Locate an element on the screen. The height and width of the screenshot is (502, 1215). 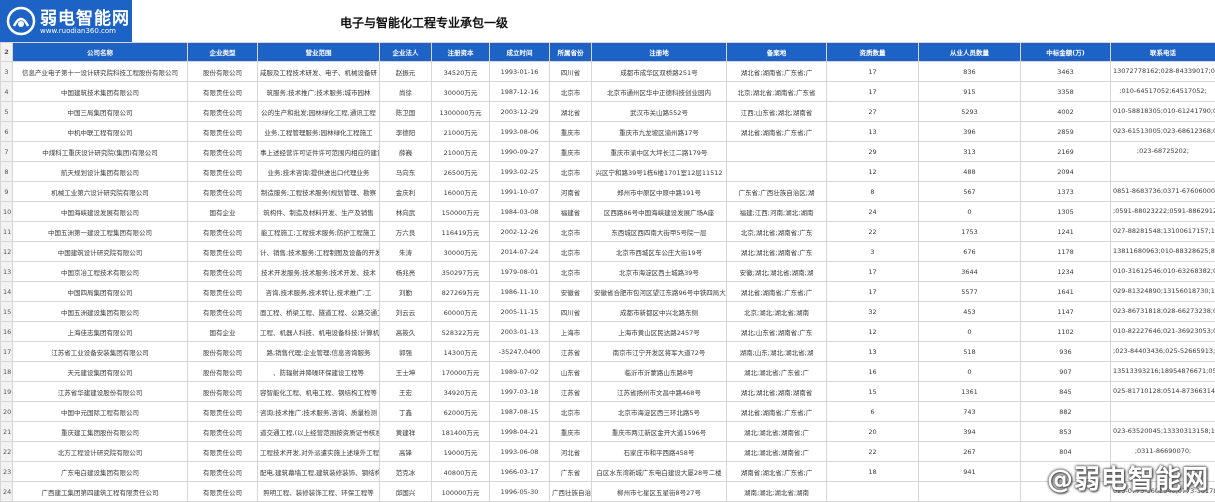
table-cell: 18 is located at coordinates (873, 472).